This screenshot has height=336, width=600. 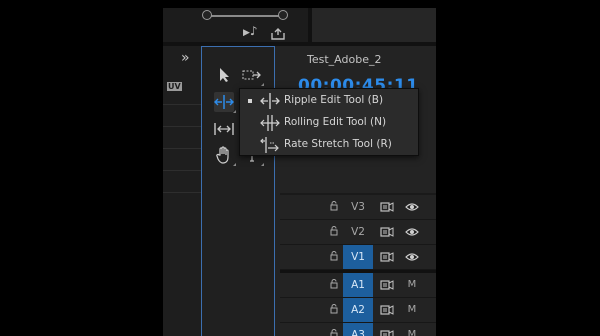 What do you see at coordinates (334, 100) in the screenshot?
I see `menu-item-label: Ripple Edit Tool (B)` at bounding box center [334, 100].